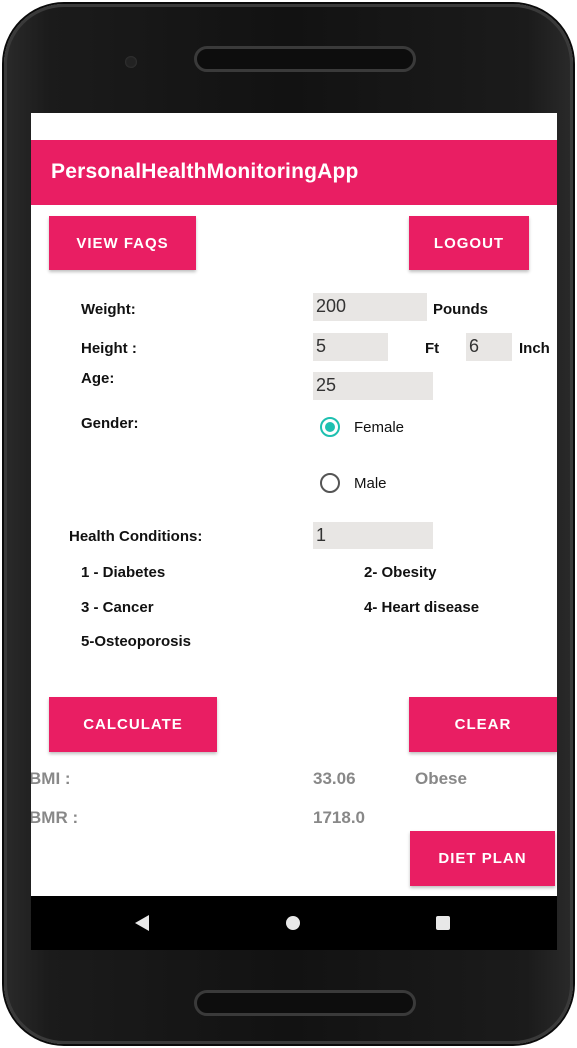 Image resolution: width=577 pixels, height=1048 pixels. What do you see at coordinates (370, 483) in the screenshot?
I see `male-radio-label: Male` at bounding box center [370, 483].